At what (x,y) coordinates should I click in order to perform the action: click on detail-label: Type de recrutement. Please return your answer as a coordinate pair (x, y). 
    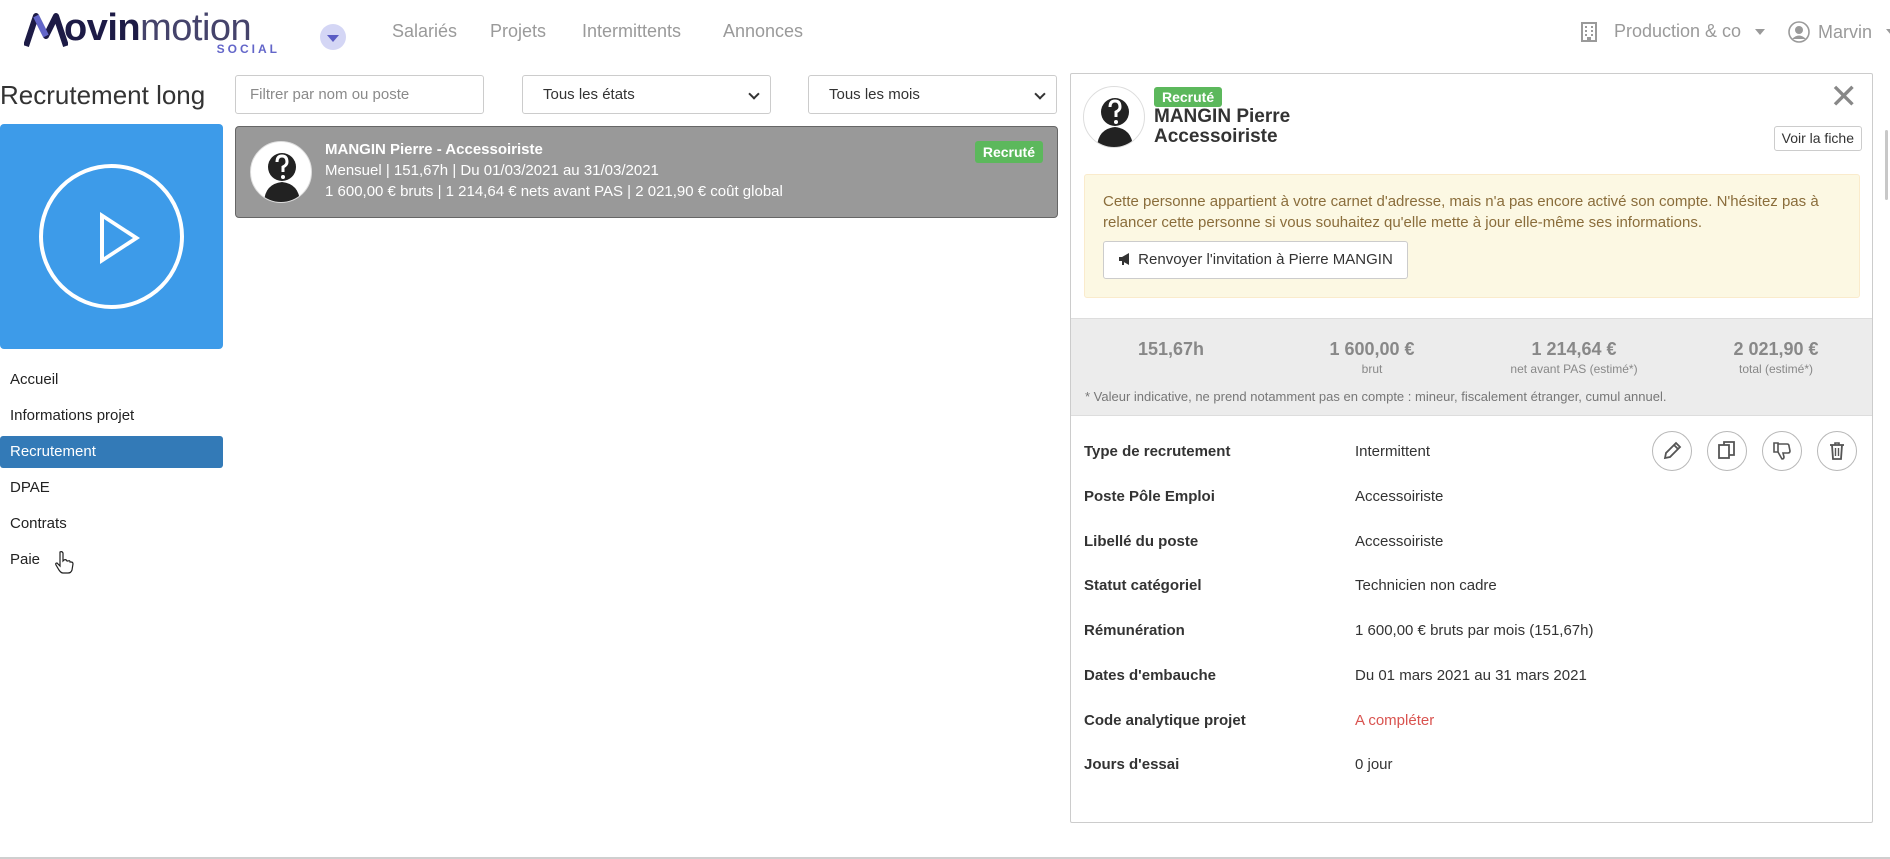
    Looking at the image, I should click on (1157, 451).